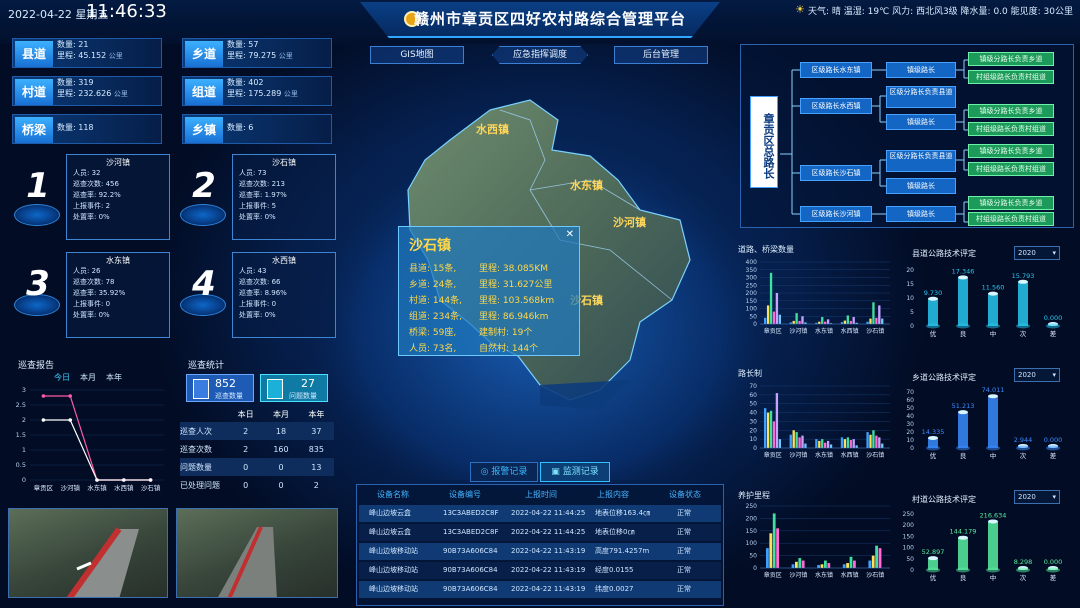 The height and width of the screenshot is (608, 1080). Describe the element at coordinates (87, 91) in the screenshot. I see `stat-card-village-road: 村道 数量: 319 里程: 232.626 公里` at that location.